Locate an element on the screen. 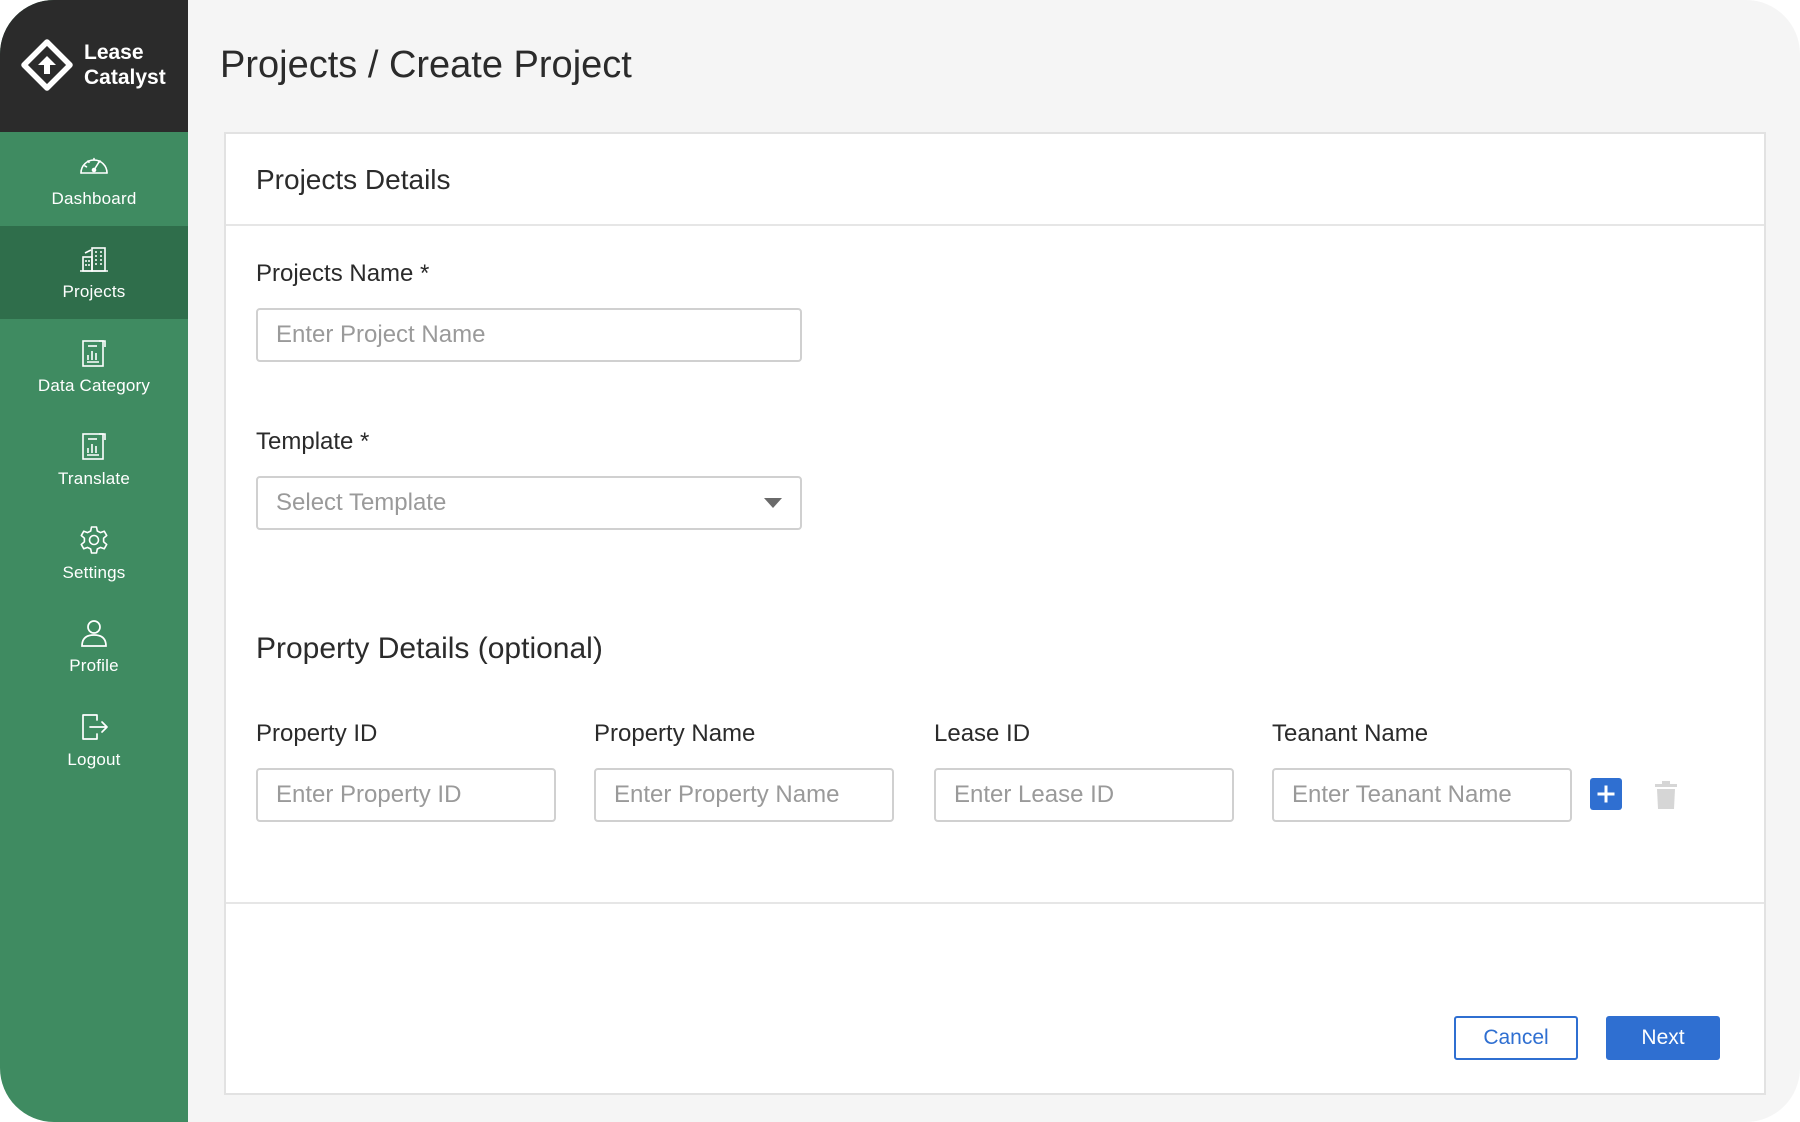 The width and height of the screenshot is (1800, 1122). sidebar-item-data-category: Data Category is located at coordinates (94, 366).